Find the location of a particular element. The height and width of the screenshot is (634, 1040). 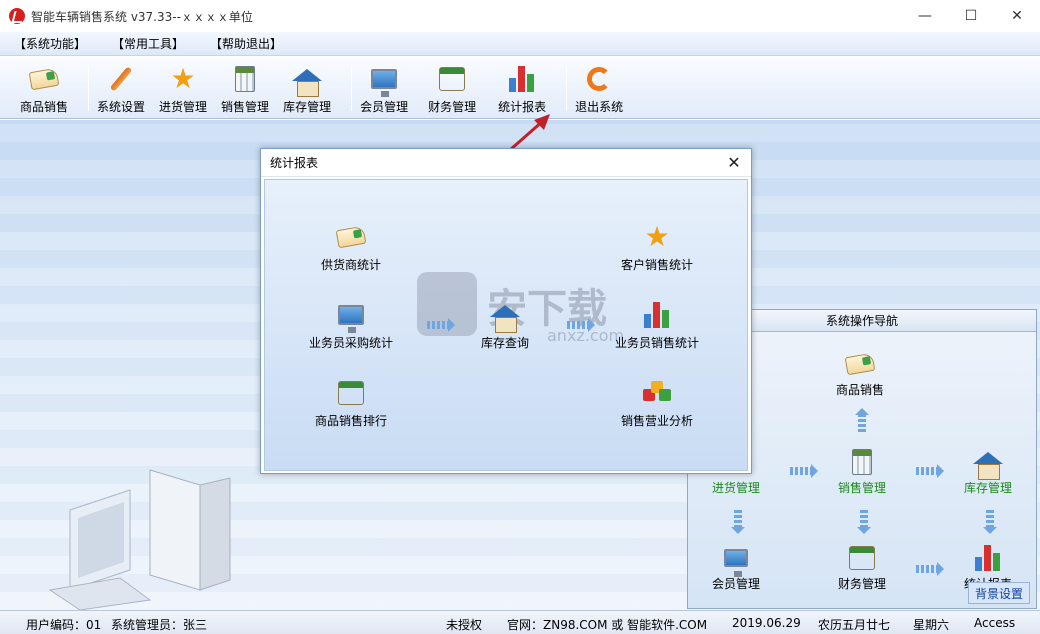

toolbar-inventory-button: 库存管理 is located at coordinates (307, 87).